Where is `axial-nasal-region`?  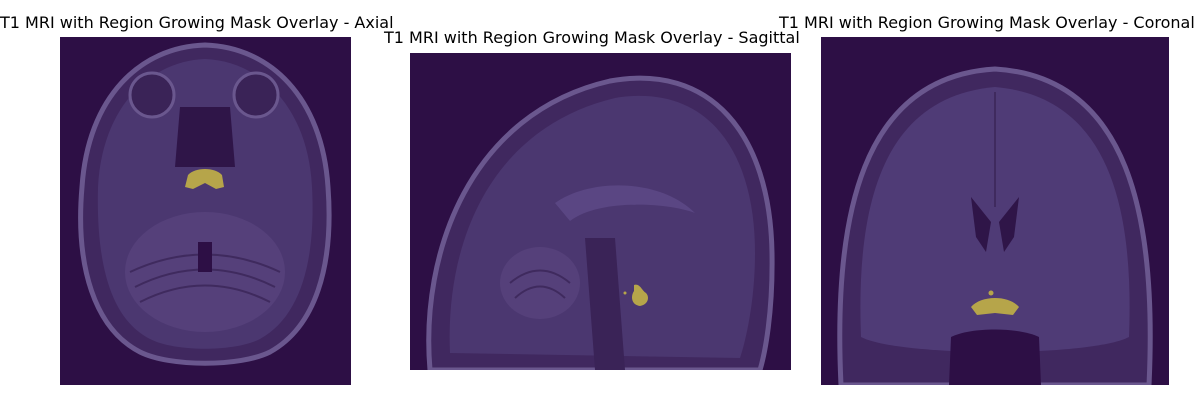
axial-nasal-region is located at coordinates (205, 137).